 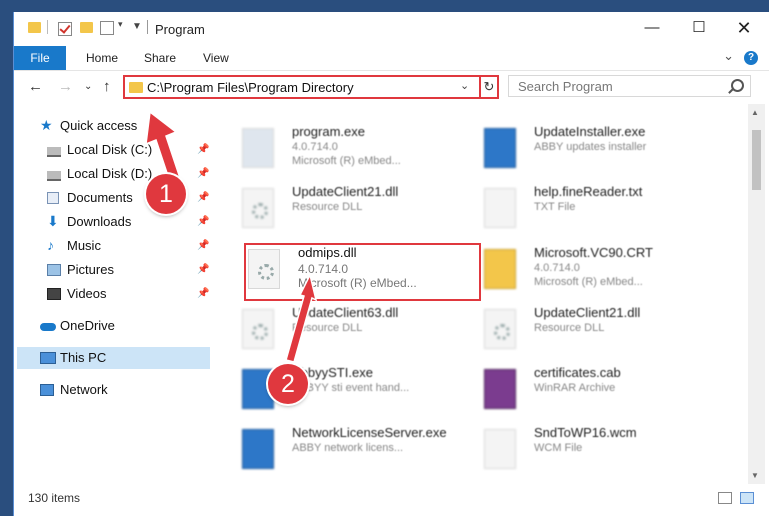 I want to click on arrow-1-icon, so click(x=163, y=146).